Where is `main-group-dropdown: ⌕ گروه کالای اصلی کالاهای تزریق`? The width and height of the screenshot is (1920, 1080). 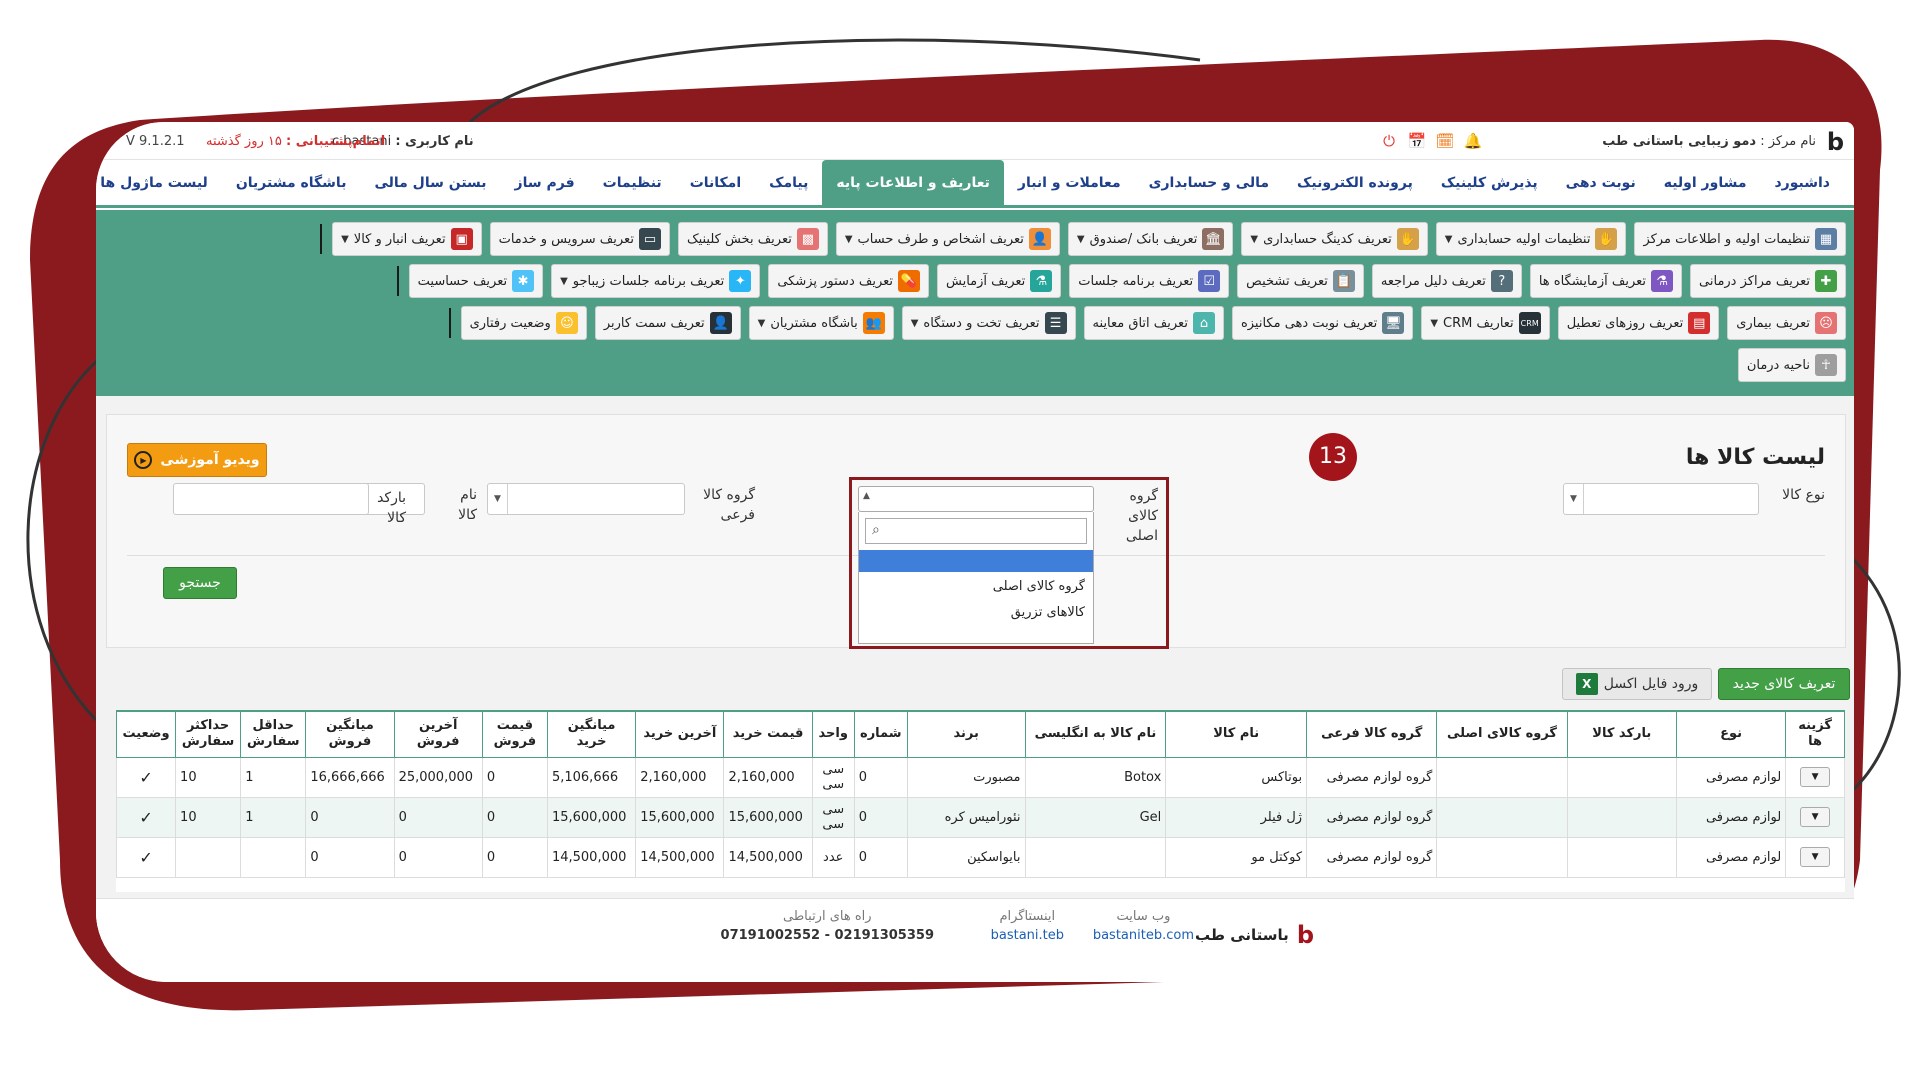 main-group-dropdown: ⌕ گروه کالای اصلی کالاهای تزریق is located at coordinates (976, 578).